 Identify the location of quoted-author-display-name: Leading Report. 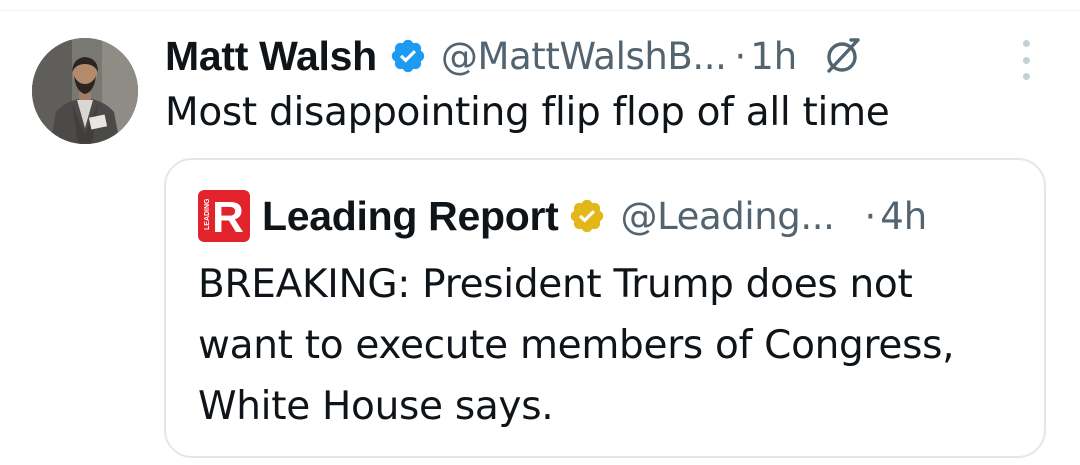
(410, 216).